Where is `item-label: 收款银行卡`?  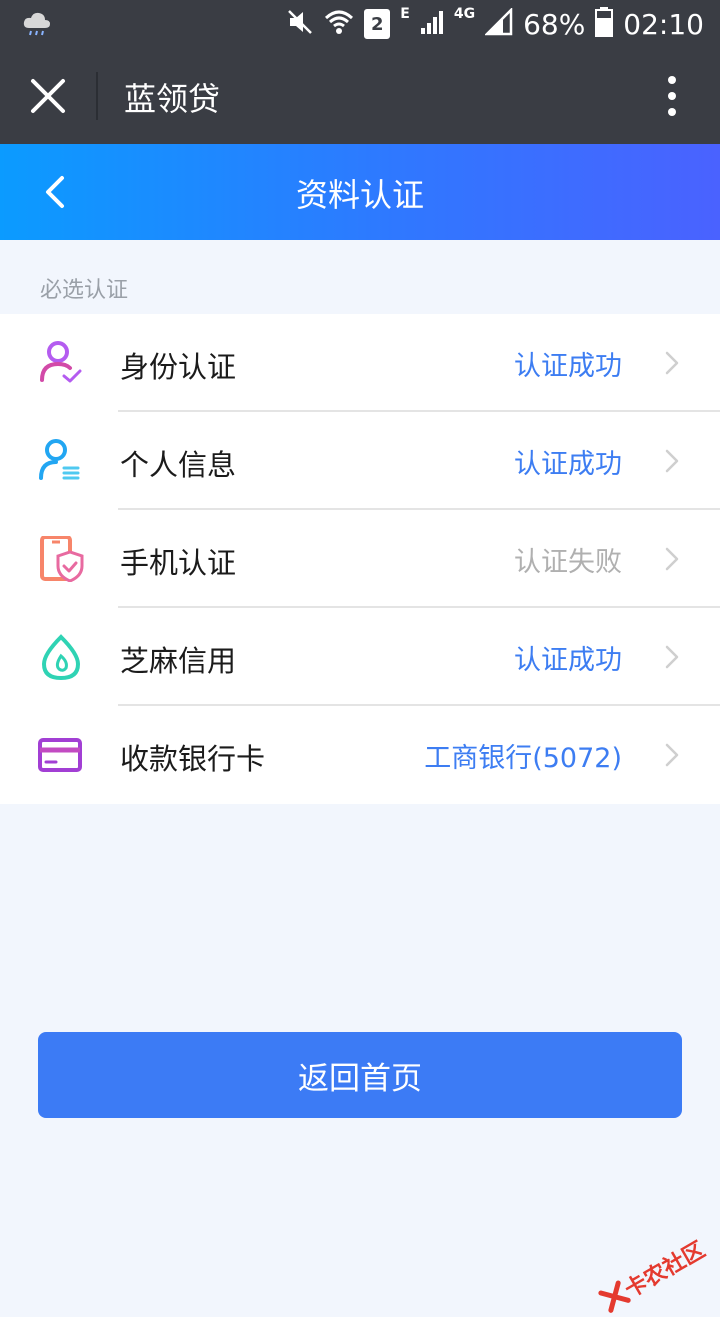
item-label: 收款银行卡 is located at coordinates (193, 759).